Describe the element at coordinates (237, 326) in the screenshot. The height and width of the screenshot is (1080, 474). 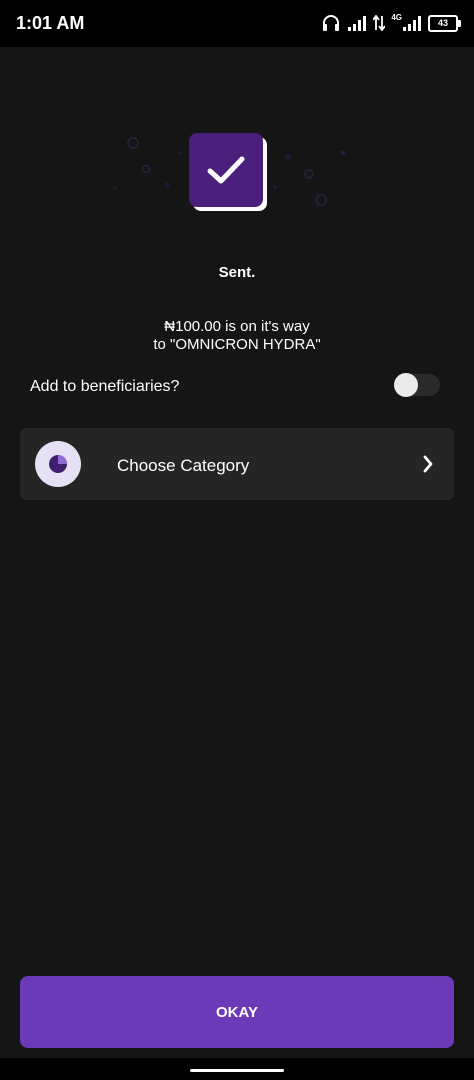
I see `sent-message-amount: ₦100.00 is on it's way` at that location.